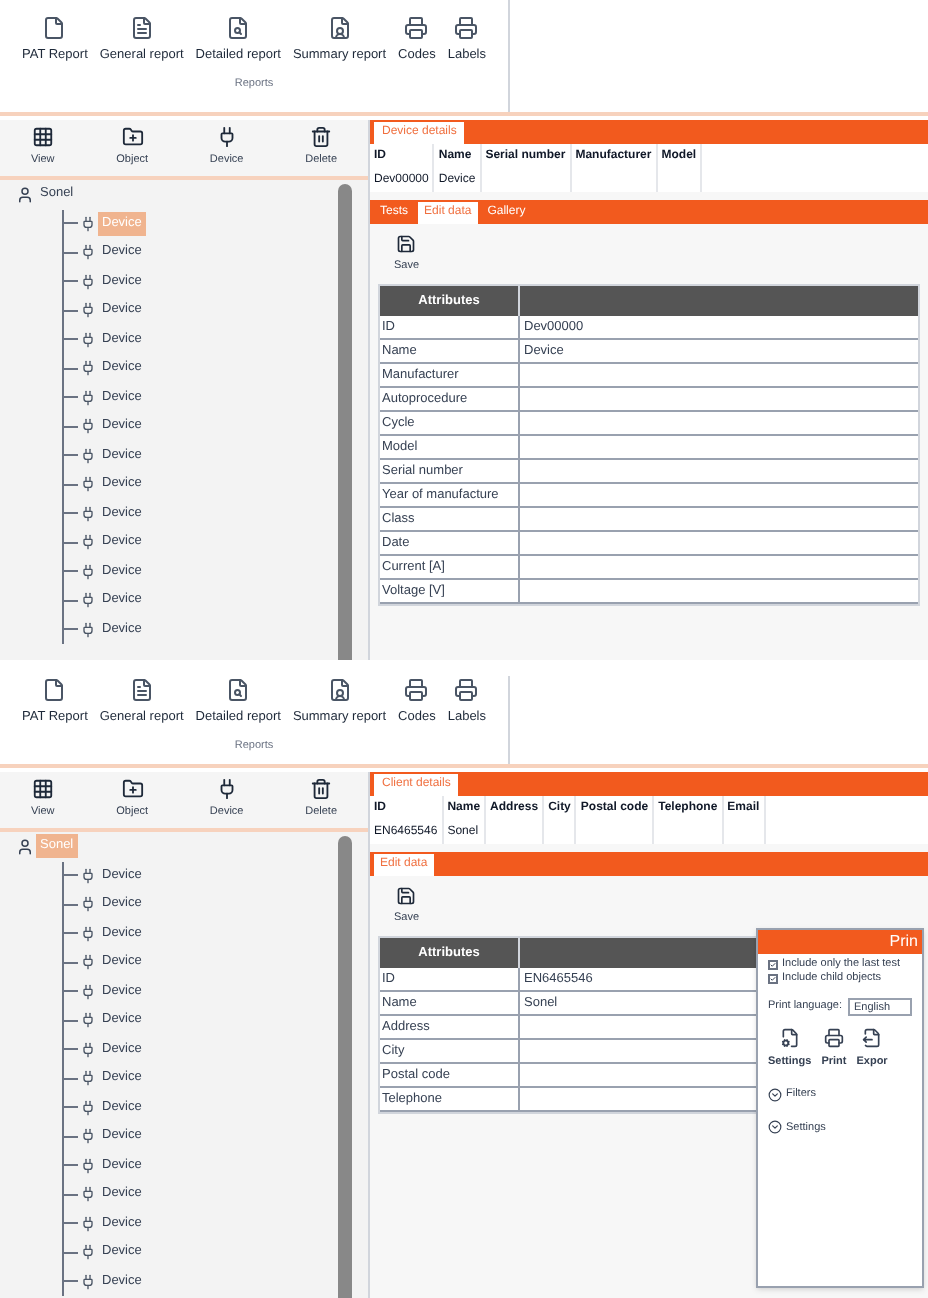  Describe the element at coordinates (903, 942) in the screenshot. I see `dialog-title: Prin` at that location.